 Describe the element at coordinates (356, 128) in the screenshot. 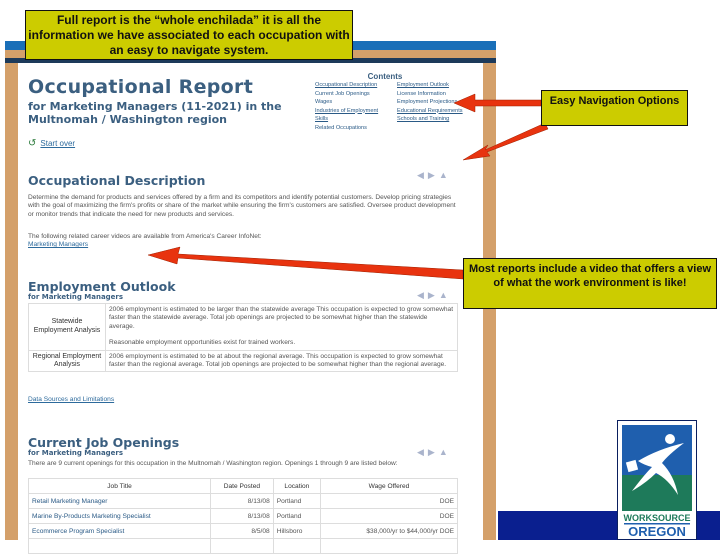

I see `contents-item: Related Occupations` at that location.